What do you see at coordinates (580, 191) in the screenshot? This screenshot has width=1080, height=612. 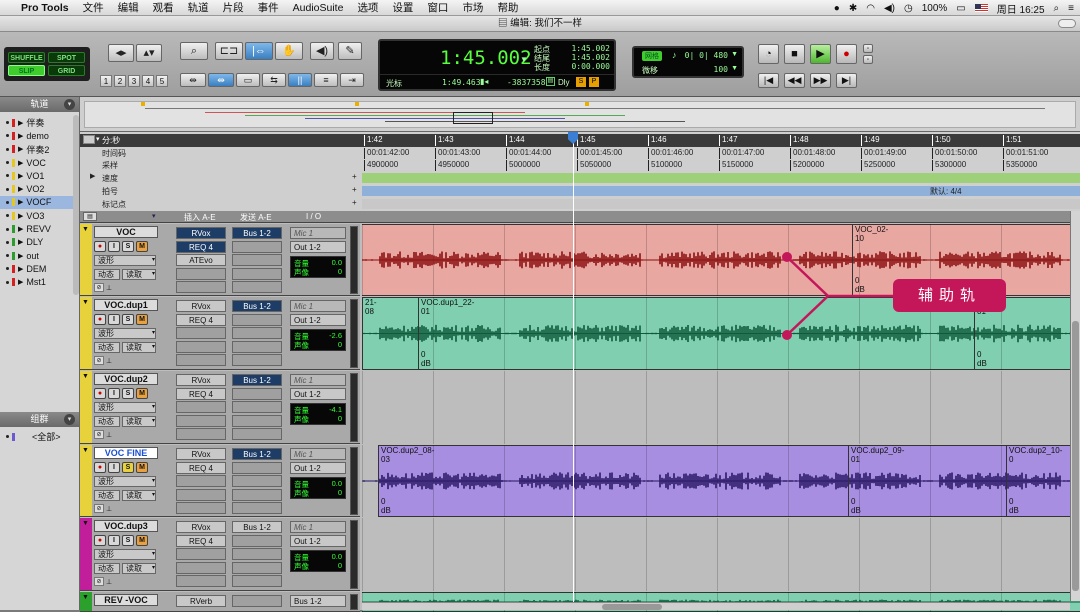 I see `meter-ruler: 拍号 + 默认: 4/4` at bounding box center [580, 191].